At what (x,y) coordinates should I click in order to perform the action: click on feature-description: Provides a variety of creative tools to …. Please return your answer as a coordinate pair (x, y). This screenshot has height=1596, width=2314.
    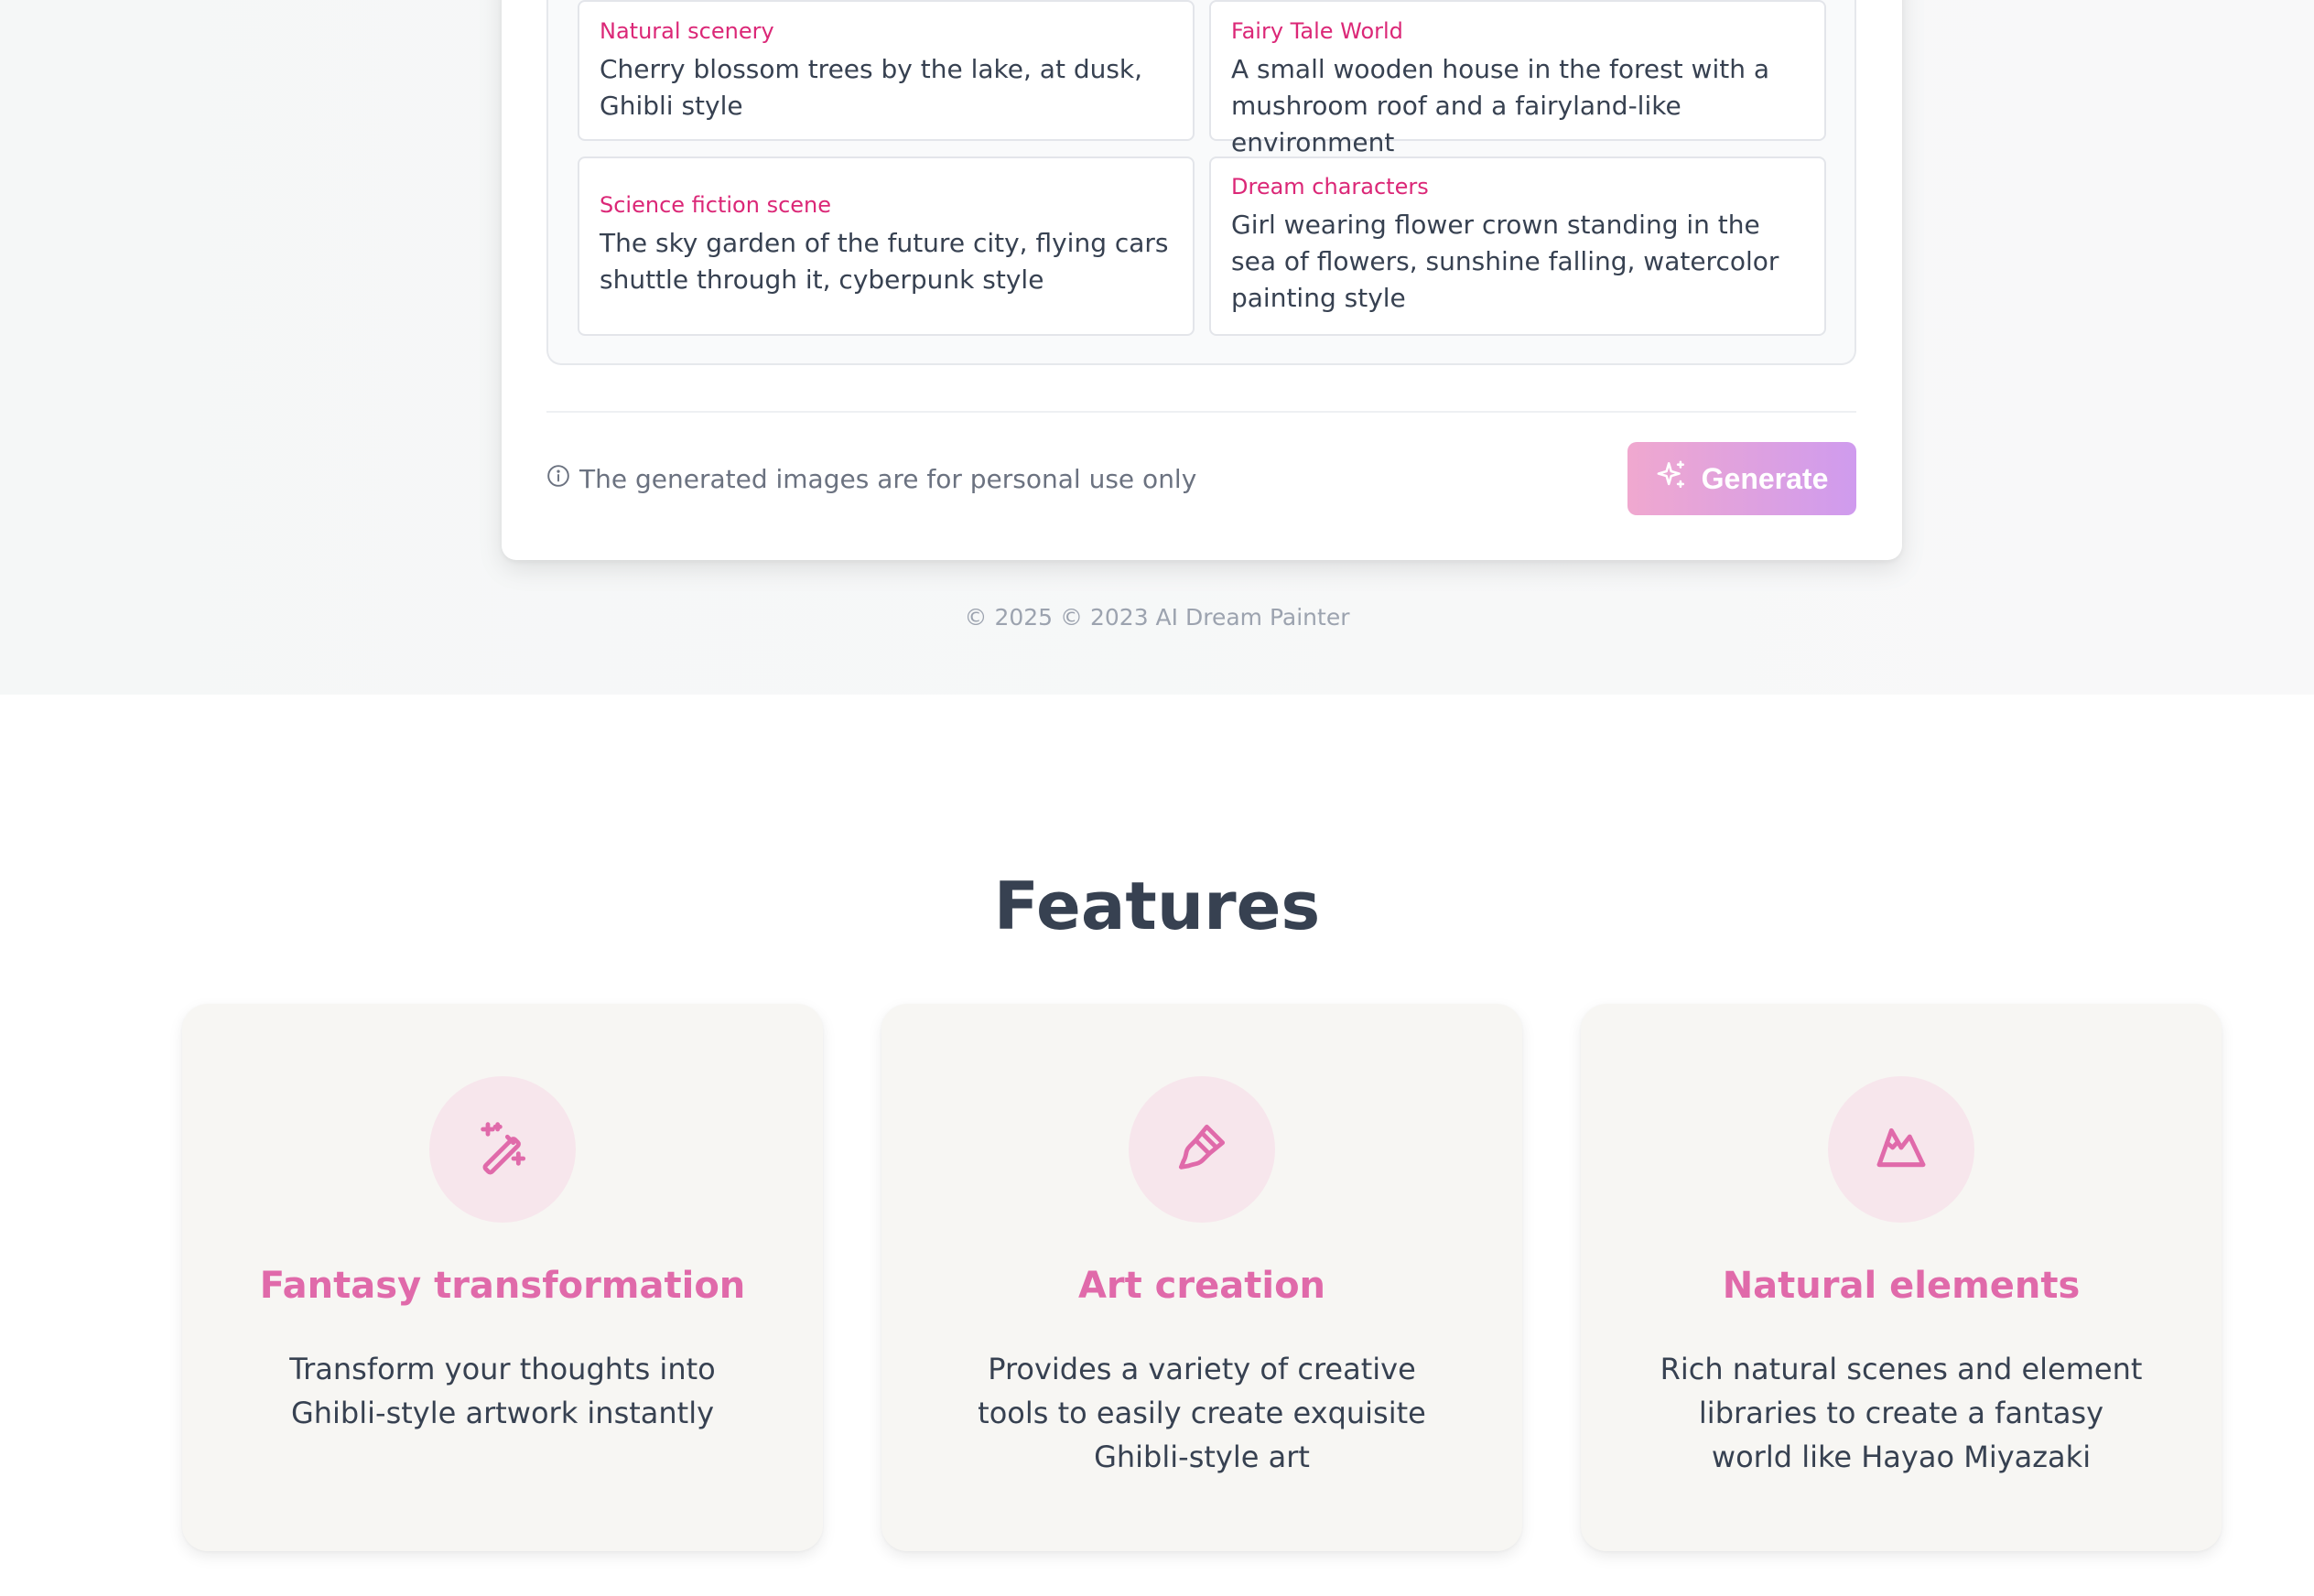
    Looking at the image, I should click on (1202, 1413).